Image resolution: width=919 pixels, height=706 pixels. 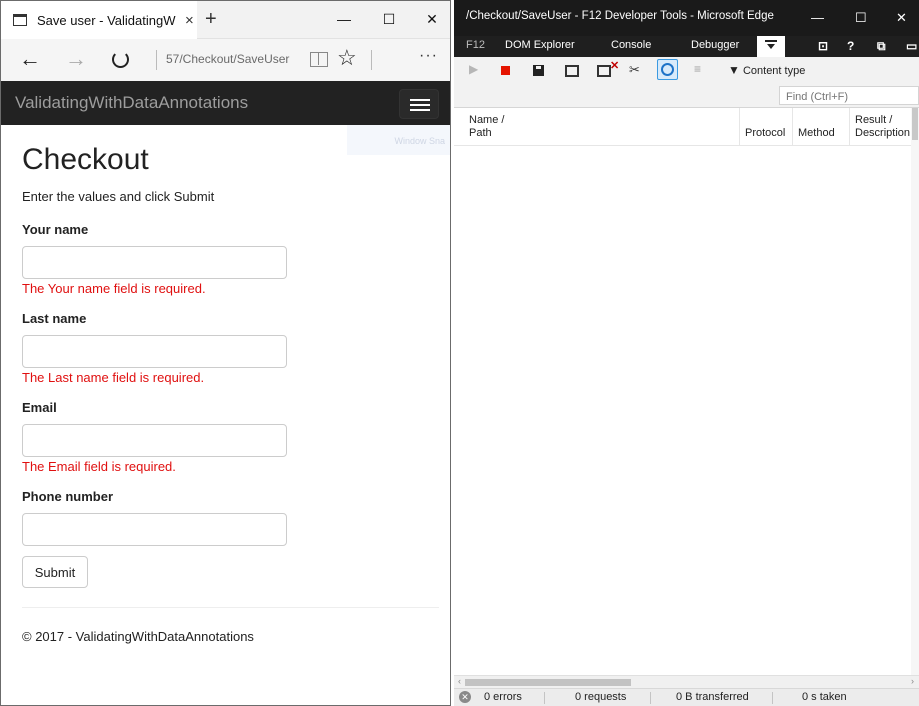 What do you see at coordinates (114, 288) in the screenshot?
I see `your-name-error: The Your name field is required.` at bounding box center [114, 288].